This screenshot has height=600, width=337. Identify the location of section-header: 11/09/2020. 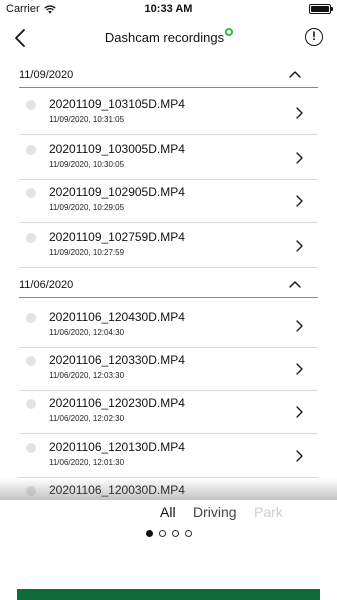
(168, 75).